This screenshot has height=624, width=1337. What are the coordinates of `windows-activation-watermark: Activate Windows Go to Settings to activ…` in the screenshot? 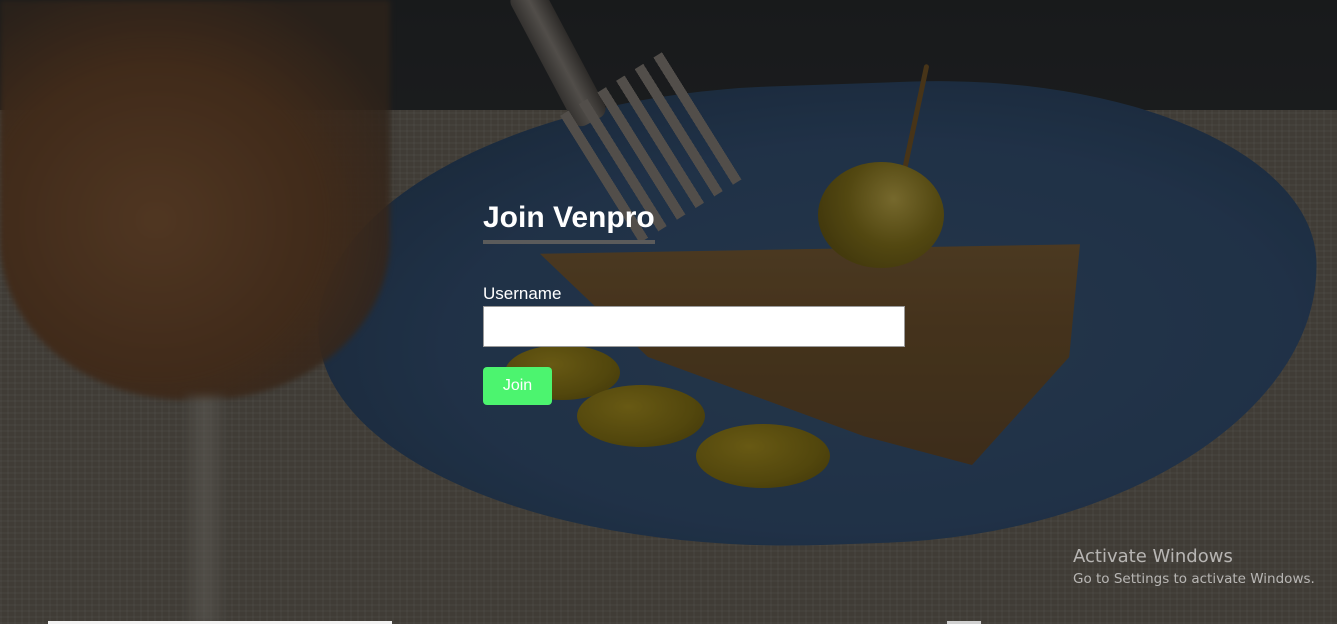 It's located at (1194, 567).